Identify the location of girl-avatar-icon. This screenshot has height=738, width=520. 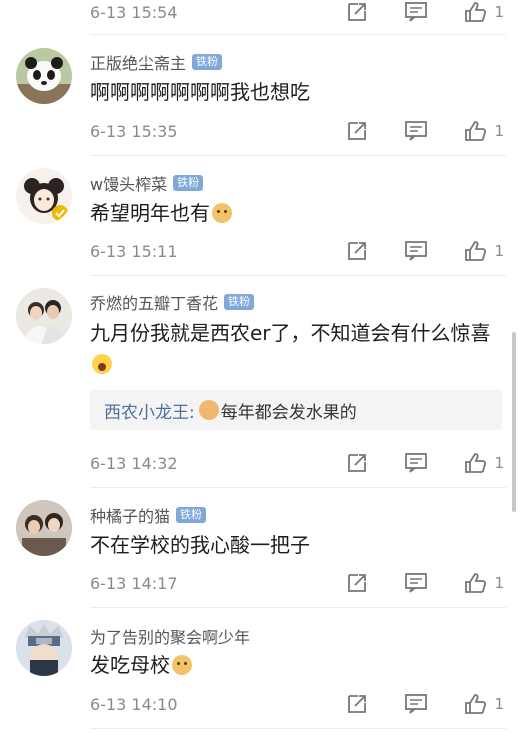
(44, 196).